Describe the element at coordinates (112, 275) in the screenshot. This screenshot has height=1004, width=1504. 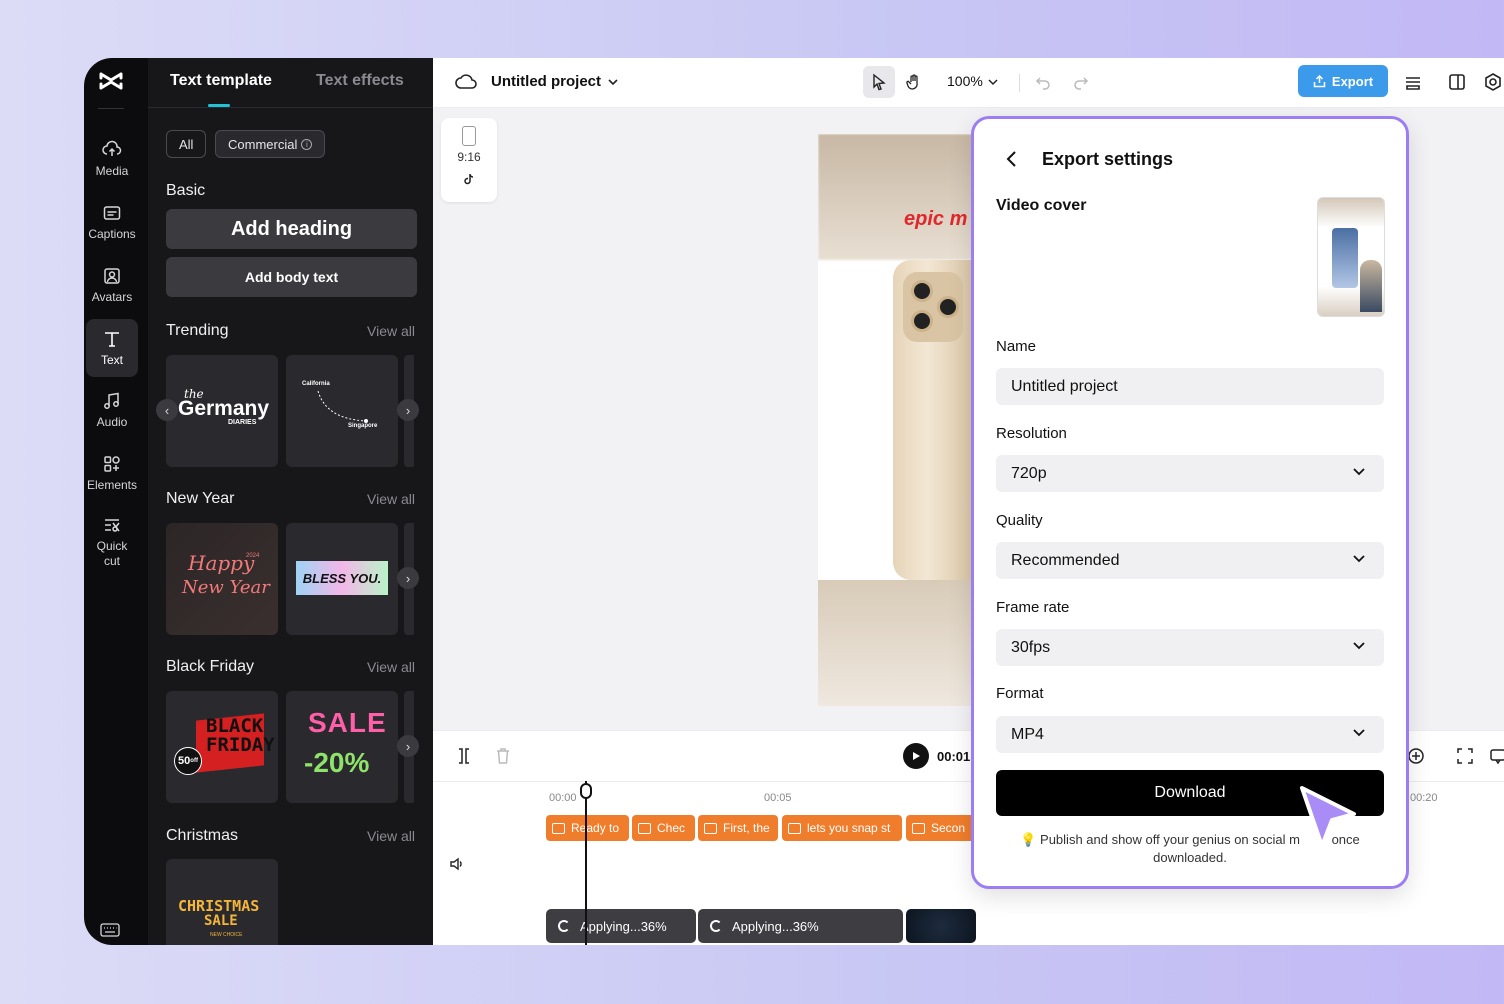
I see `avatar-icon` at that location.